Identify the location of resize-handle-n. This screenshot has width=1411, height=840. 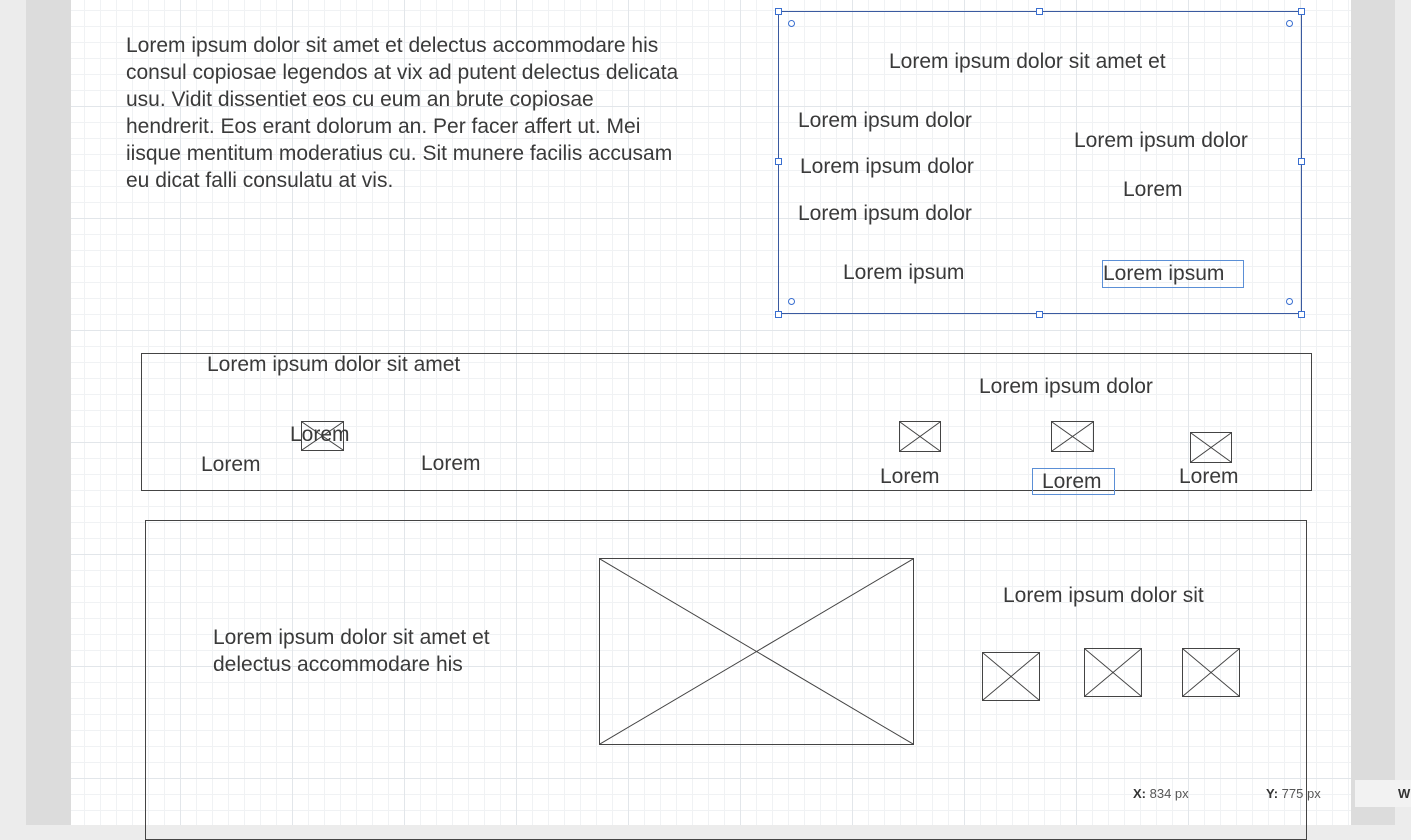
(1039, 11).